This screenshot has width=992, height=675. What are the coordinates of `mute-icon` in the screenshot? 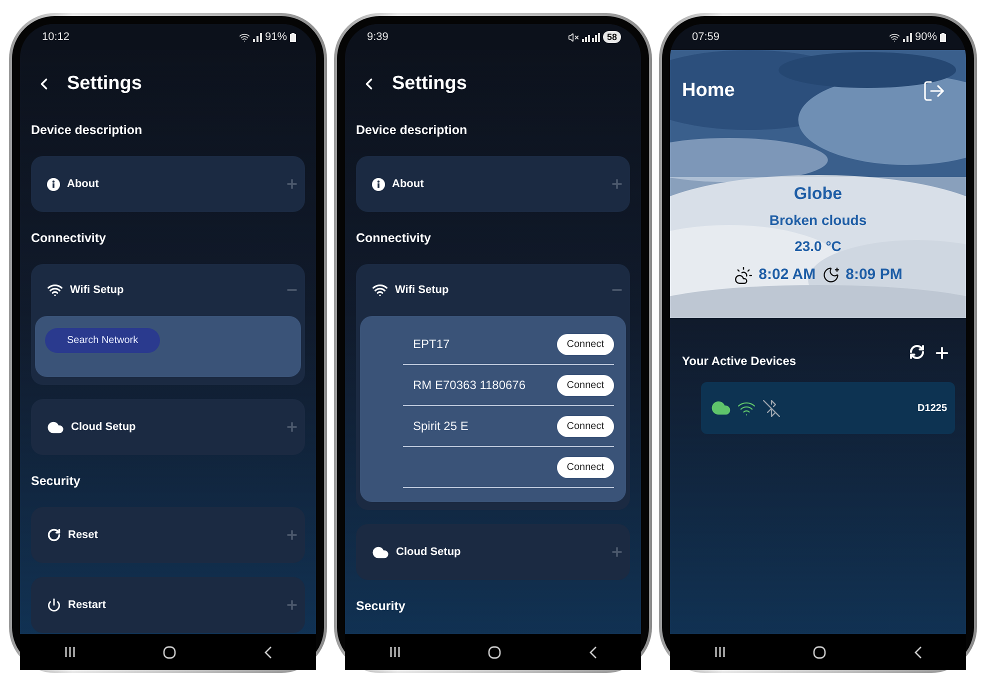 It's located at (573, 37).